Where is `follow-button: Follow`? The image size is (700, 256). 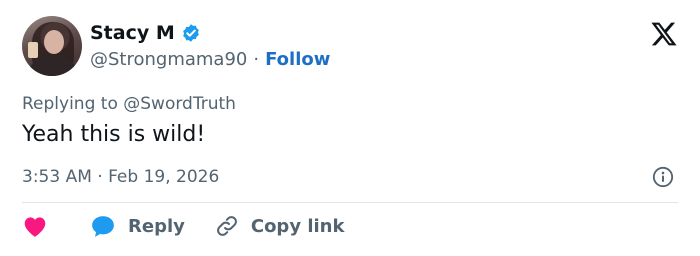 follow-button: Follow is located at coordinates (297, 59).